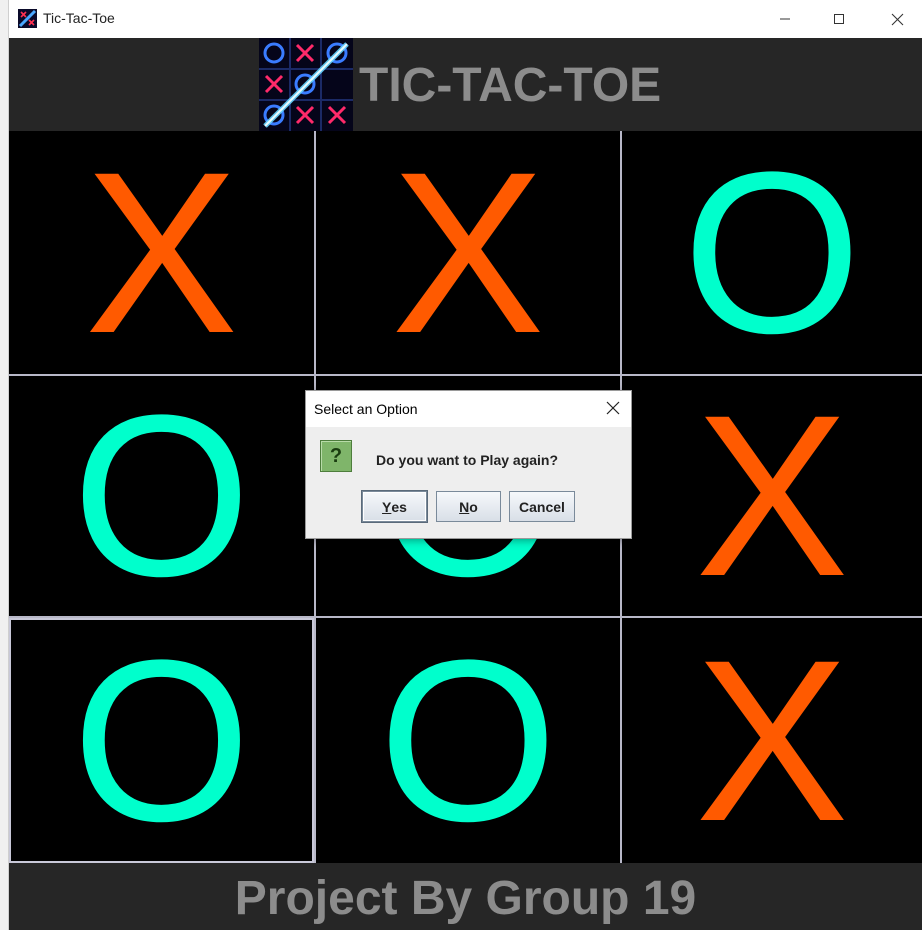 This screenshot has height=930, width=922. What do you see at coordinates (161, 496) in the screenshot?
I see `board-cell-4: O` at bounding box center [161, 496].